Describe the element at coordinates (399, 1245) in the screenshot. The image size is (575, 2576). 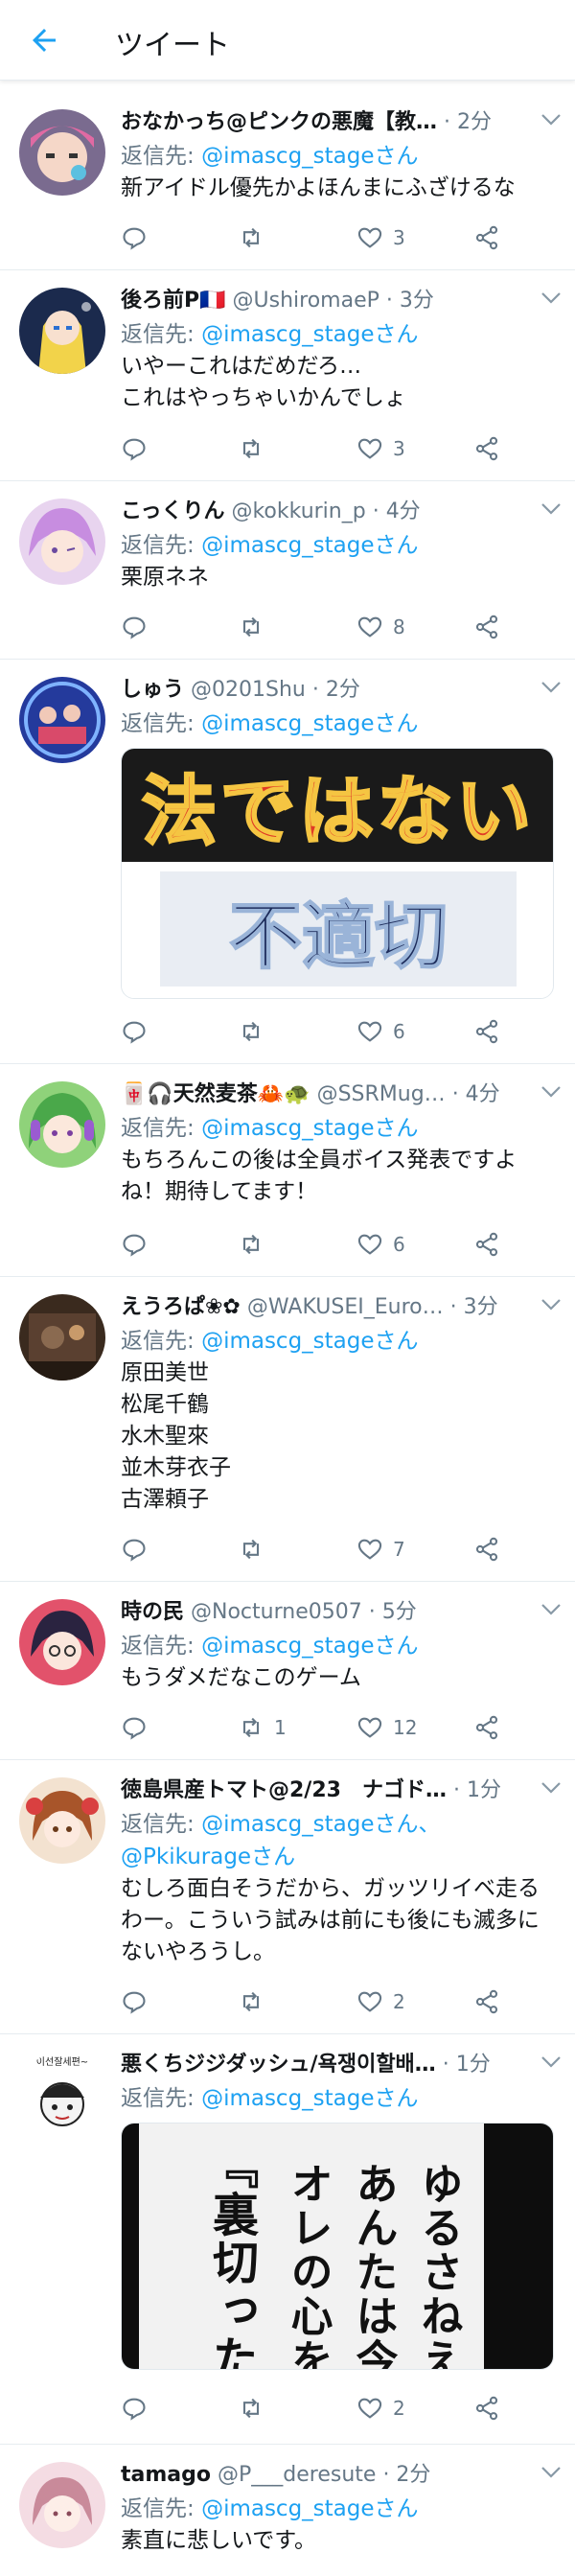
I see `like-count: 6` at that location.